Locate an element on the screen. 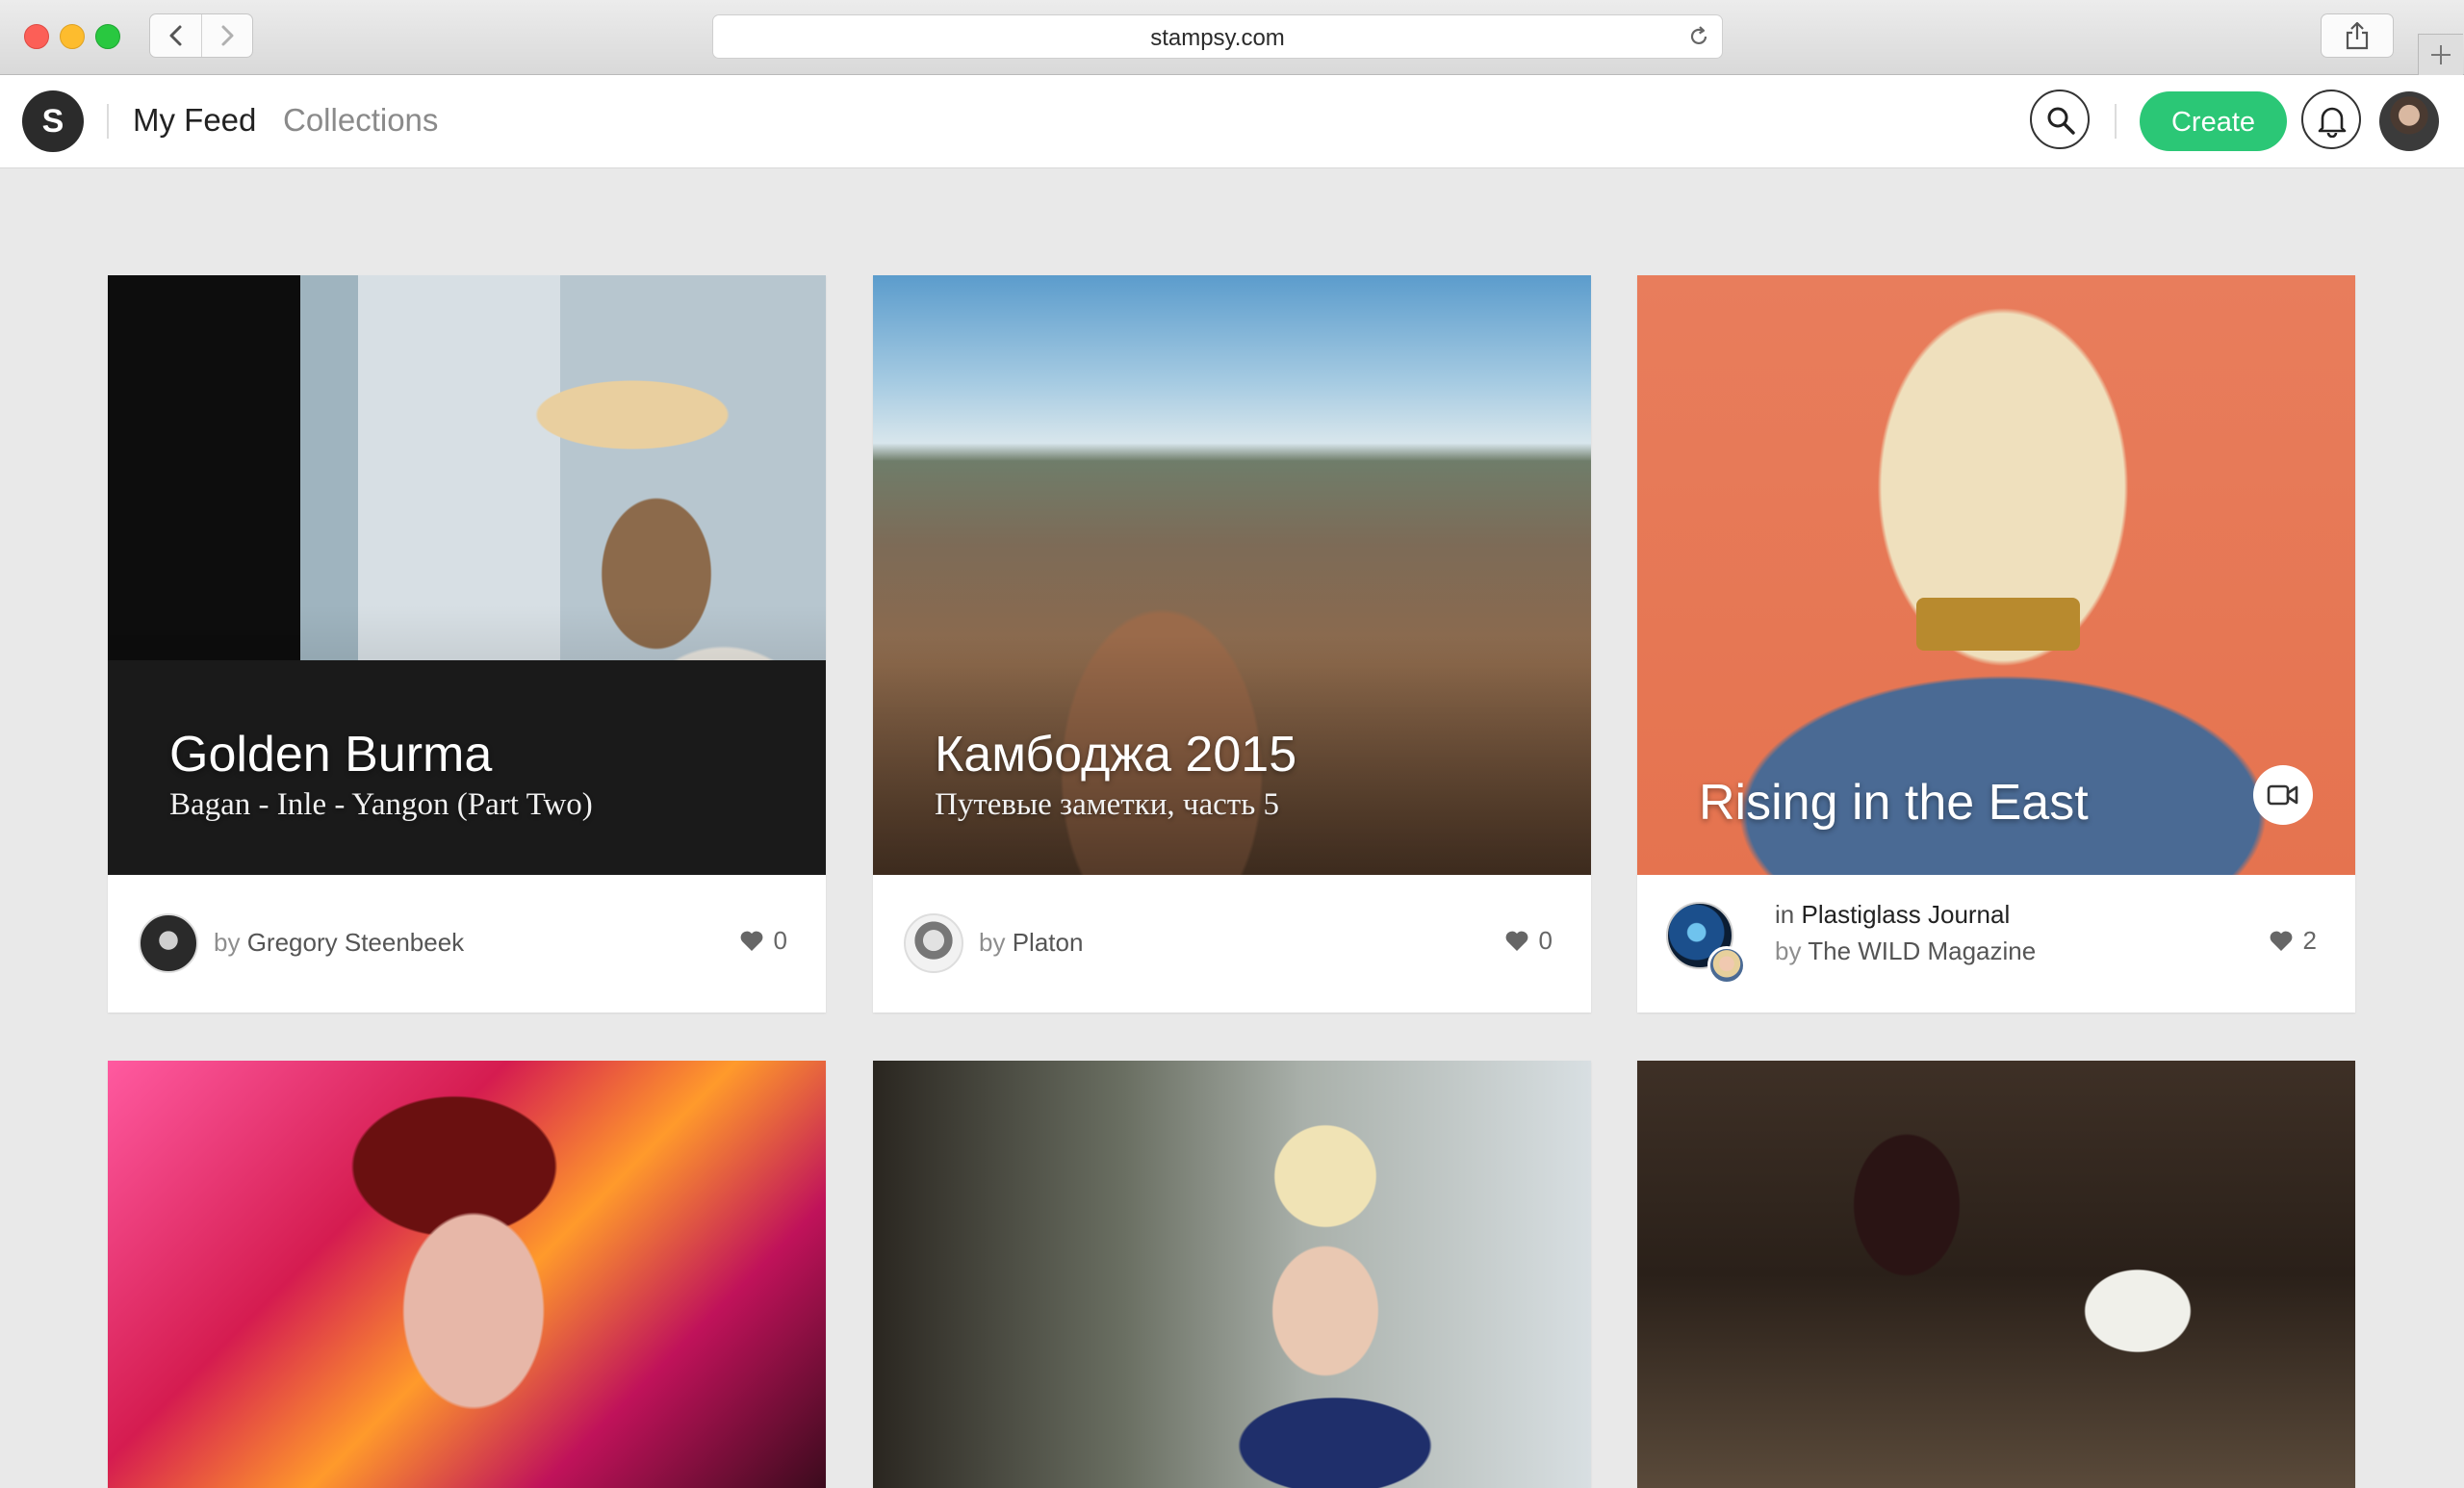  collection-name: Plastiglass Journal is located at coordinates (1905, 915).